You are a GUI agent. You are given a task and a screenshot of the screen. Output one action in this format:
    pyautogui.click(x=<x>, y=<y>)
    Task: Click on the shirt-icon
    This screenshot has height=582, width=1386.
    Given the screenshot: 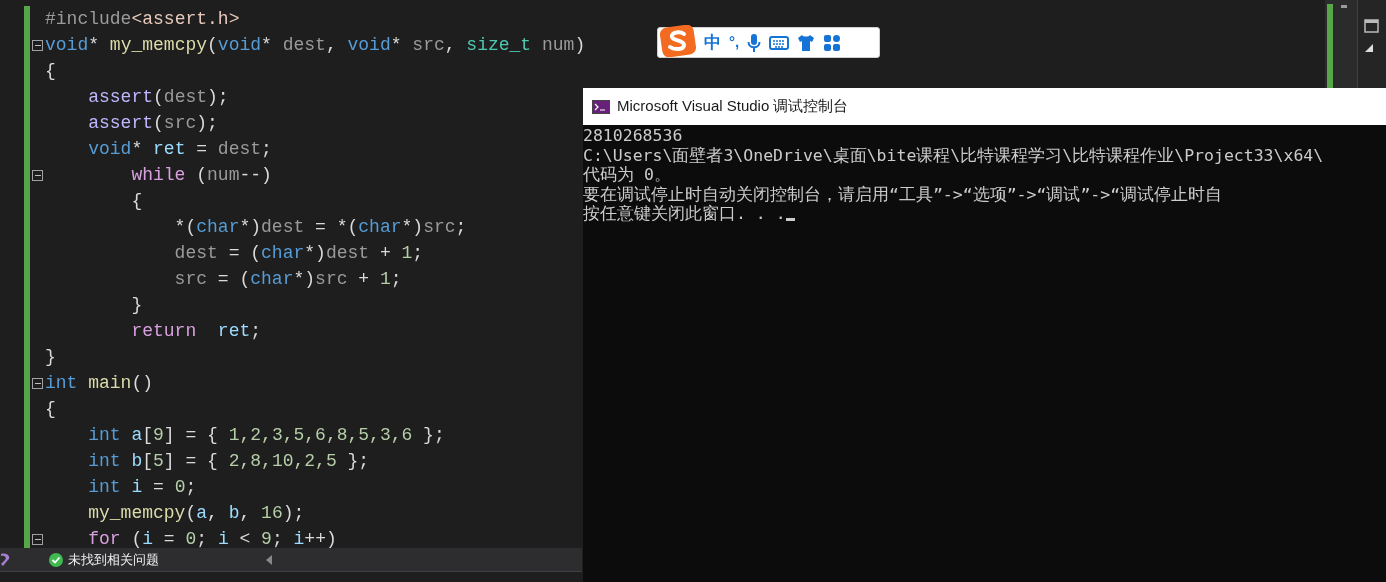 What is the action you would take?
    pyautogui.click(x=806, y=42)
    